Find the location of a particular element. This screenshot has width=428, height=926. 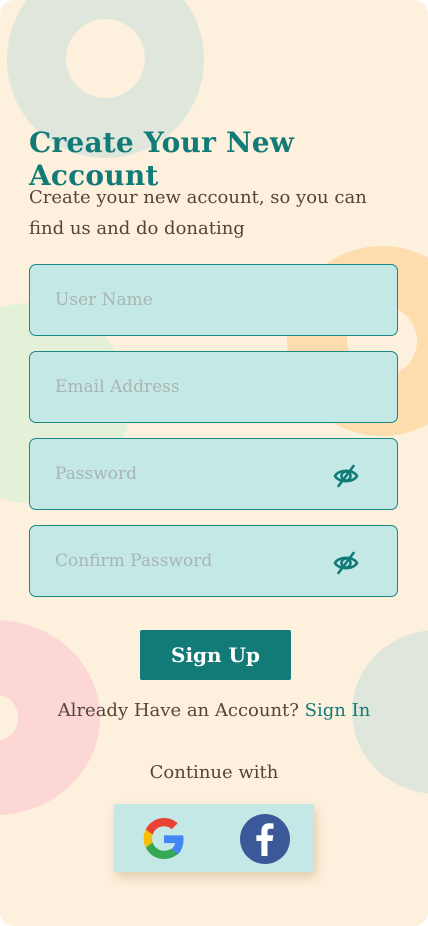

email-field is located at coordinates (213, 387).